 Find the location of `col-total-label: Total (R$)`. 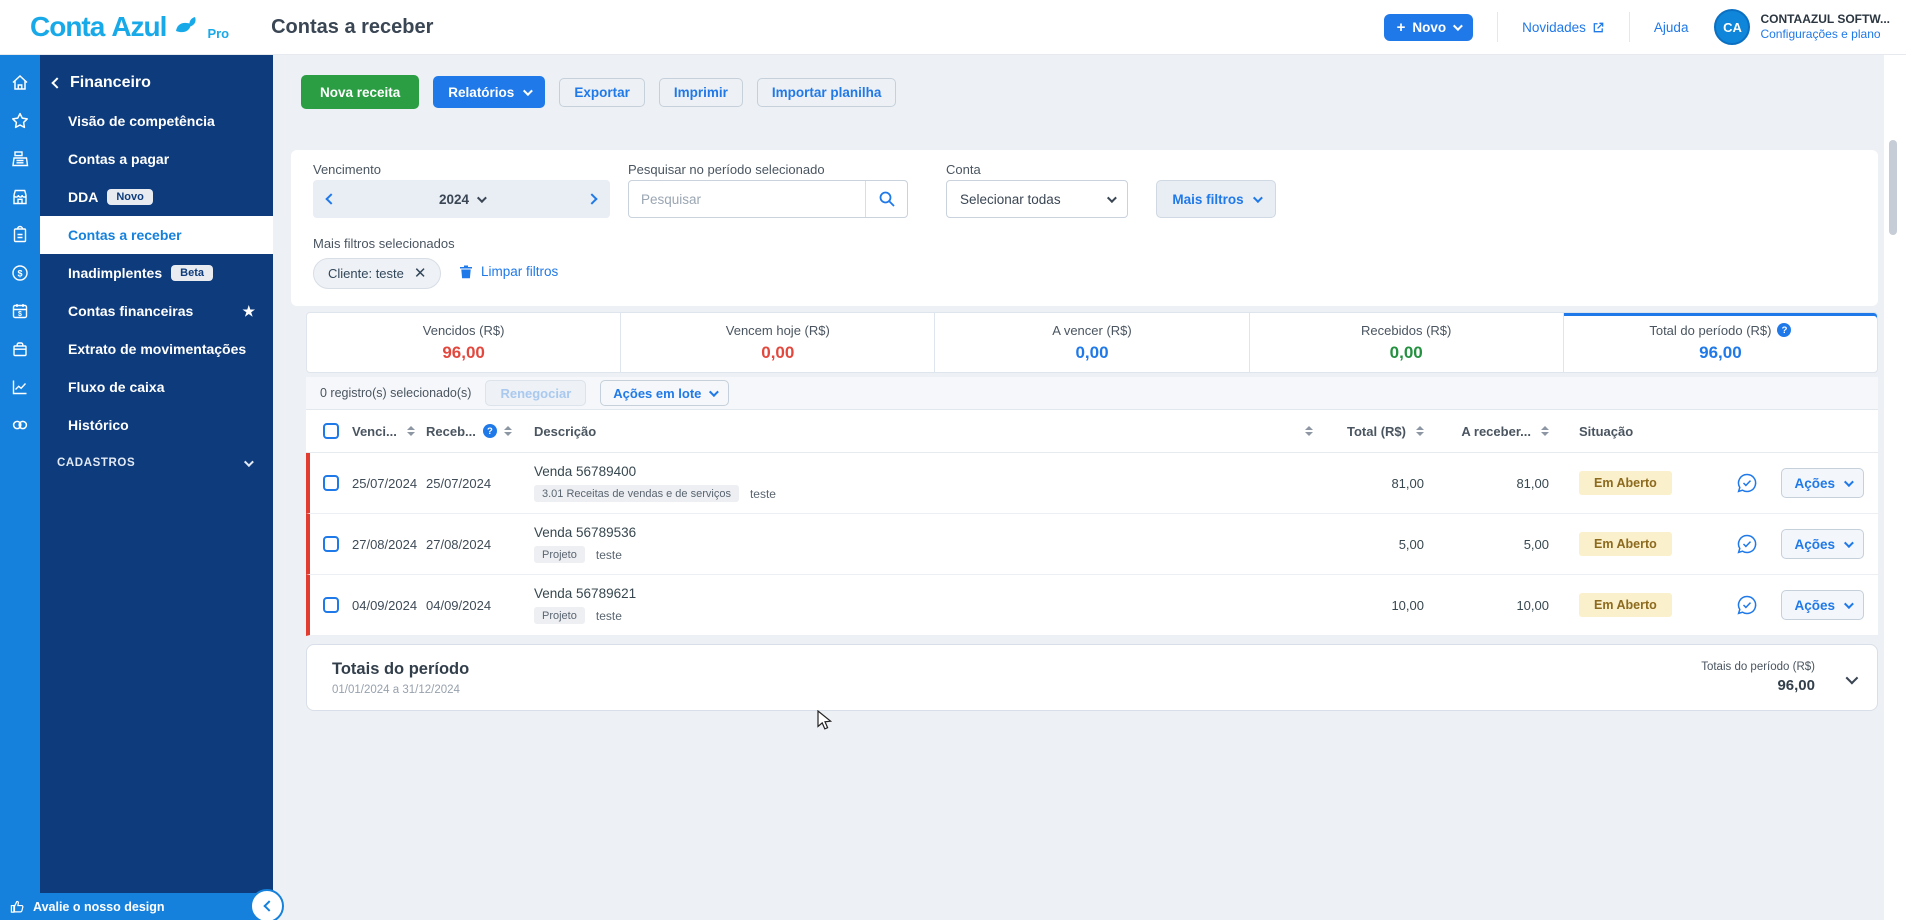

col-total-label: Total (R$) is located at coordinates (1376, 431).